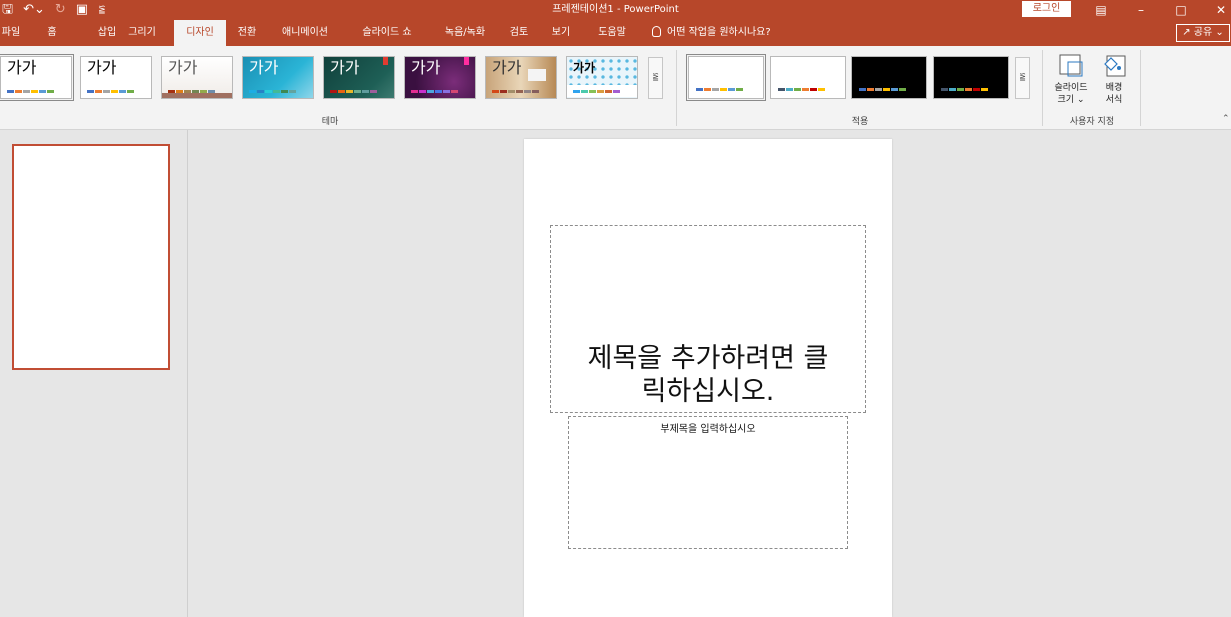 The width and height of the screenshot is (1231, 617). I want to click on format-background-button: 배경 서식, so click(1114, 79).